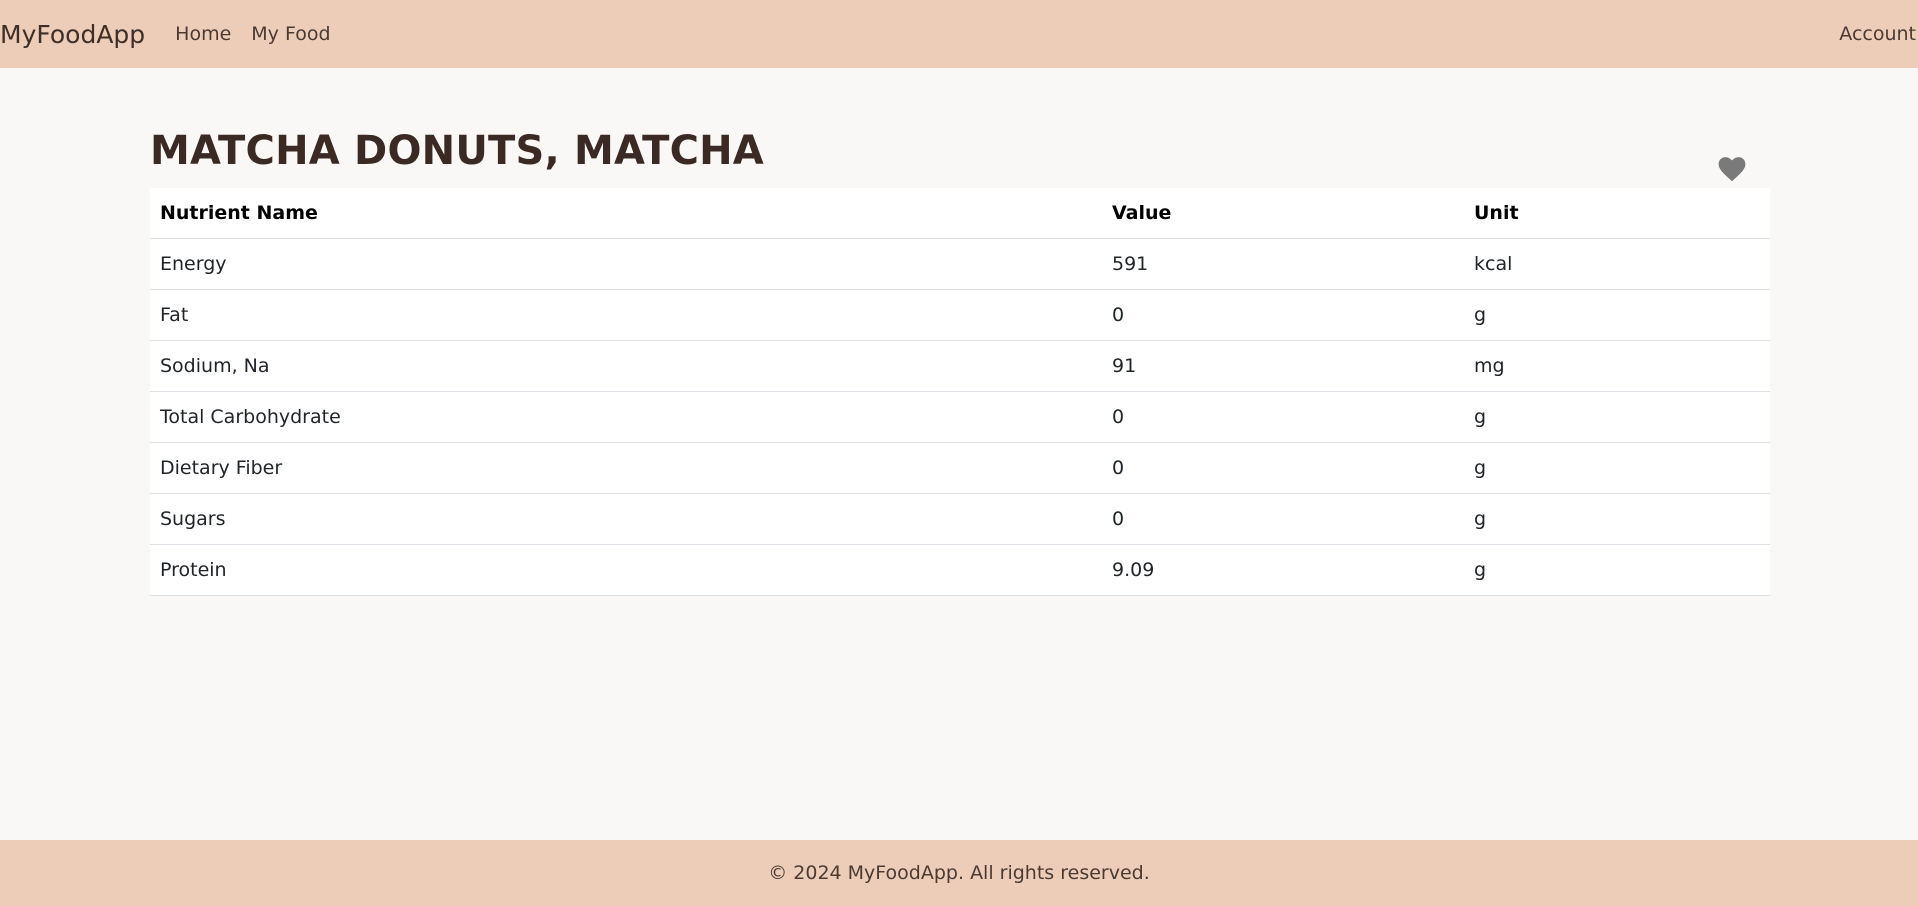  Describe the element at coordinates (1617, 264) in the screenshot. I see `nutrient-unit: kcal` at that location.